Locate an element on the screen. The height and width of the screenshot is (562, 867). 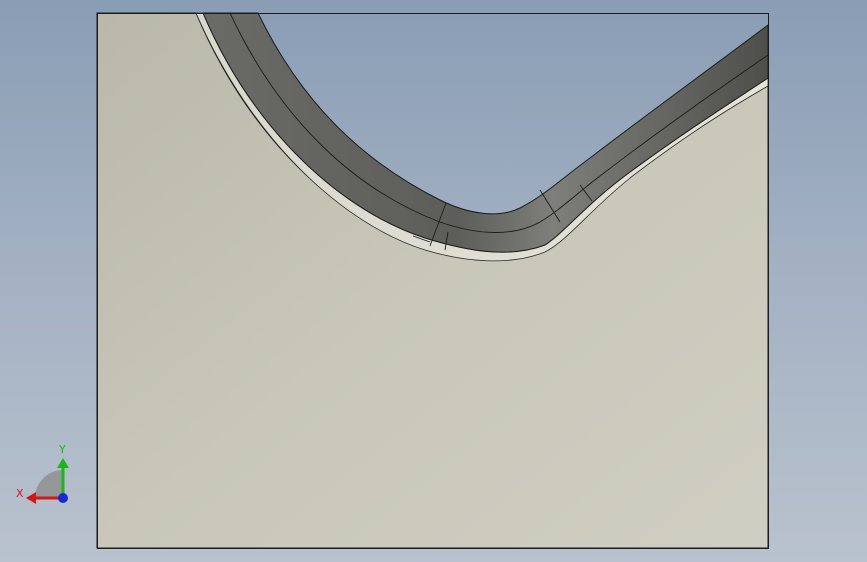
orientation-triad is located at coordinates (47, 481).